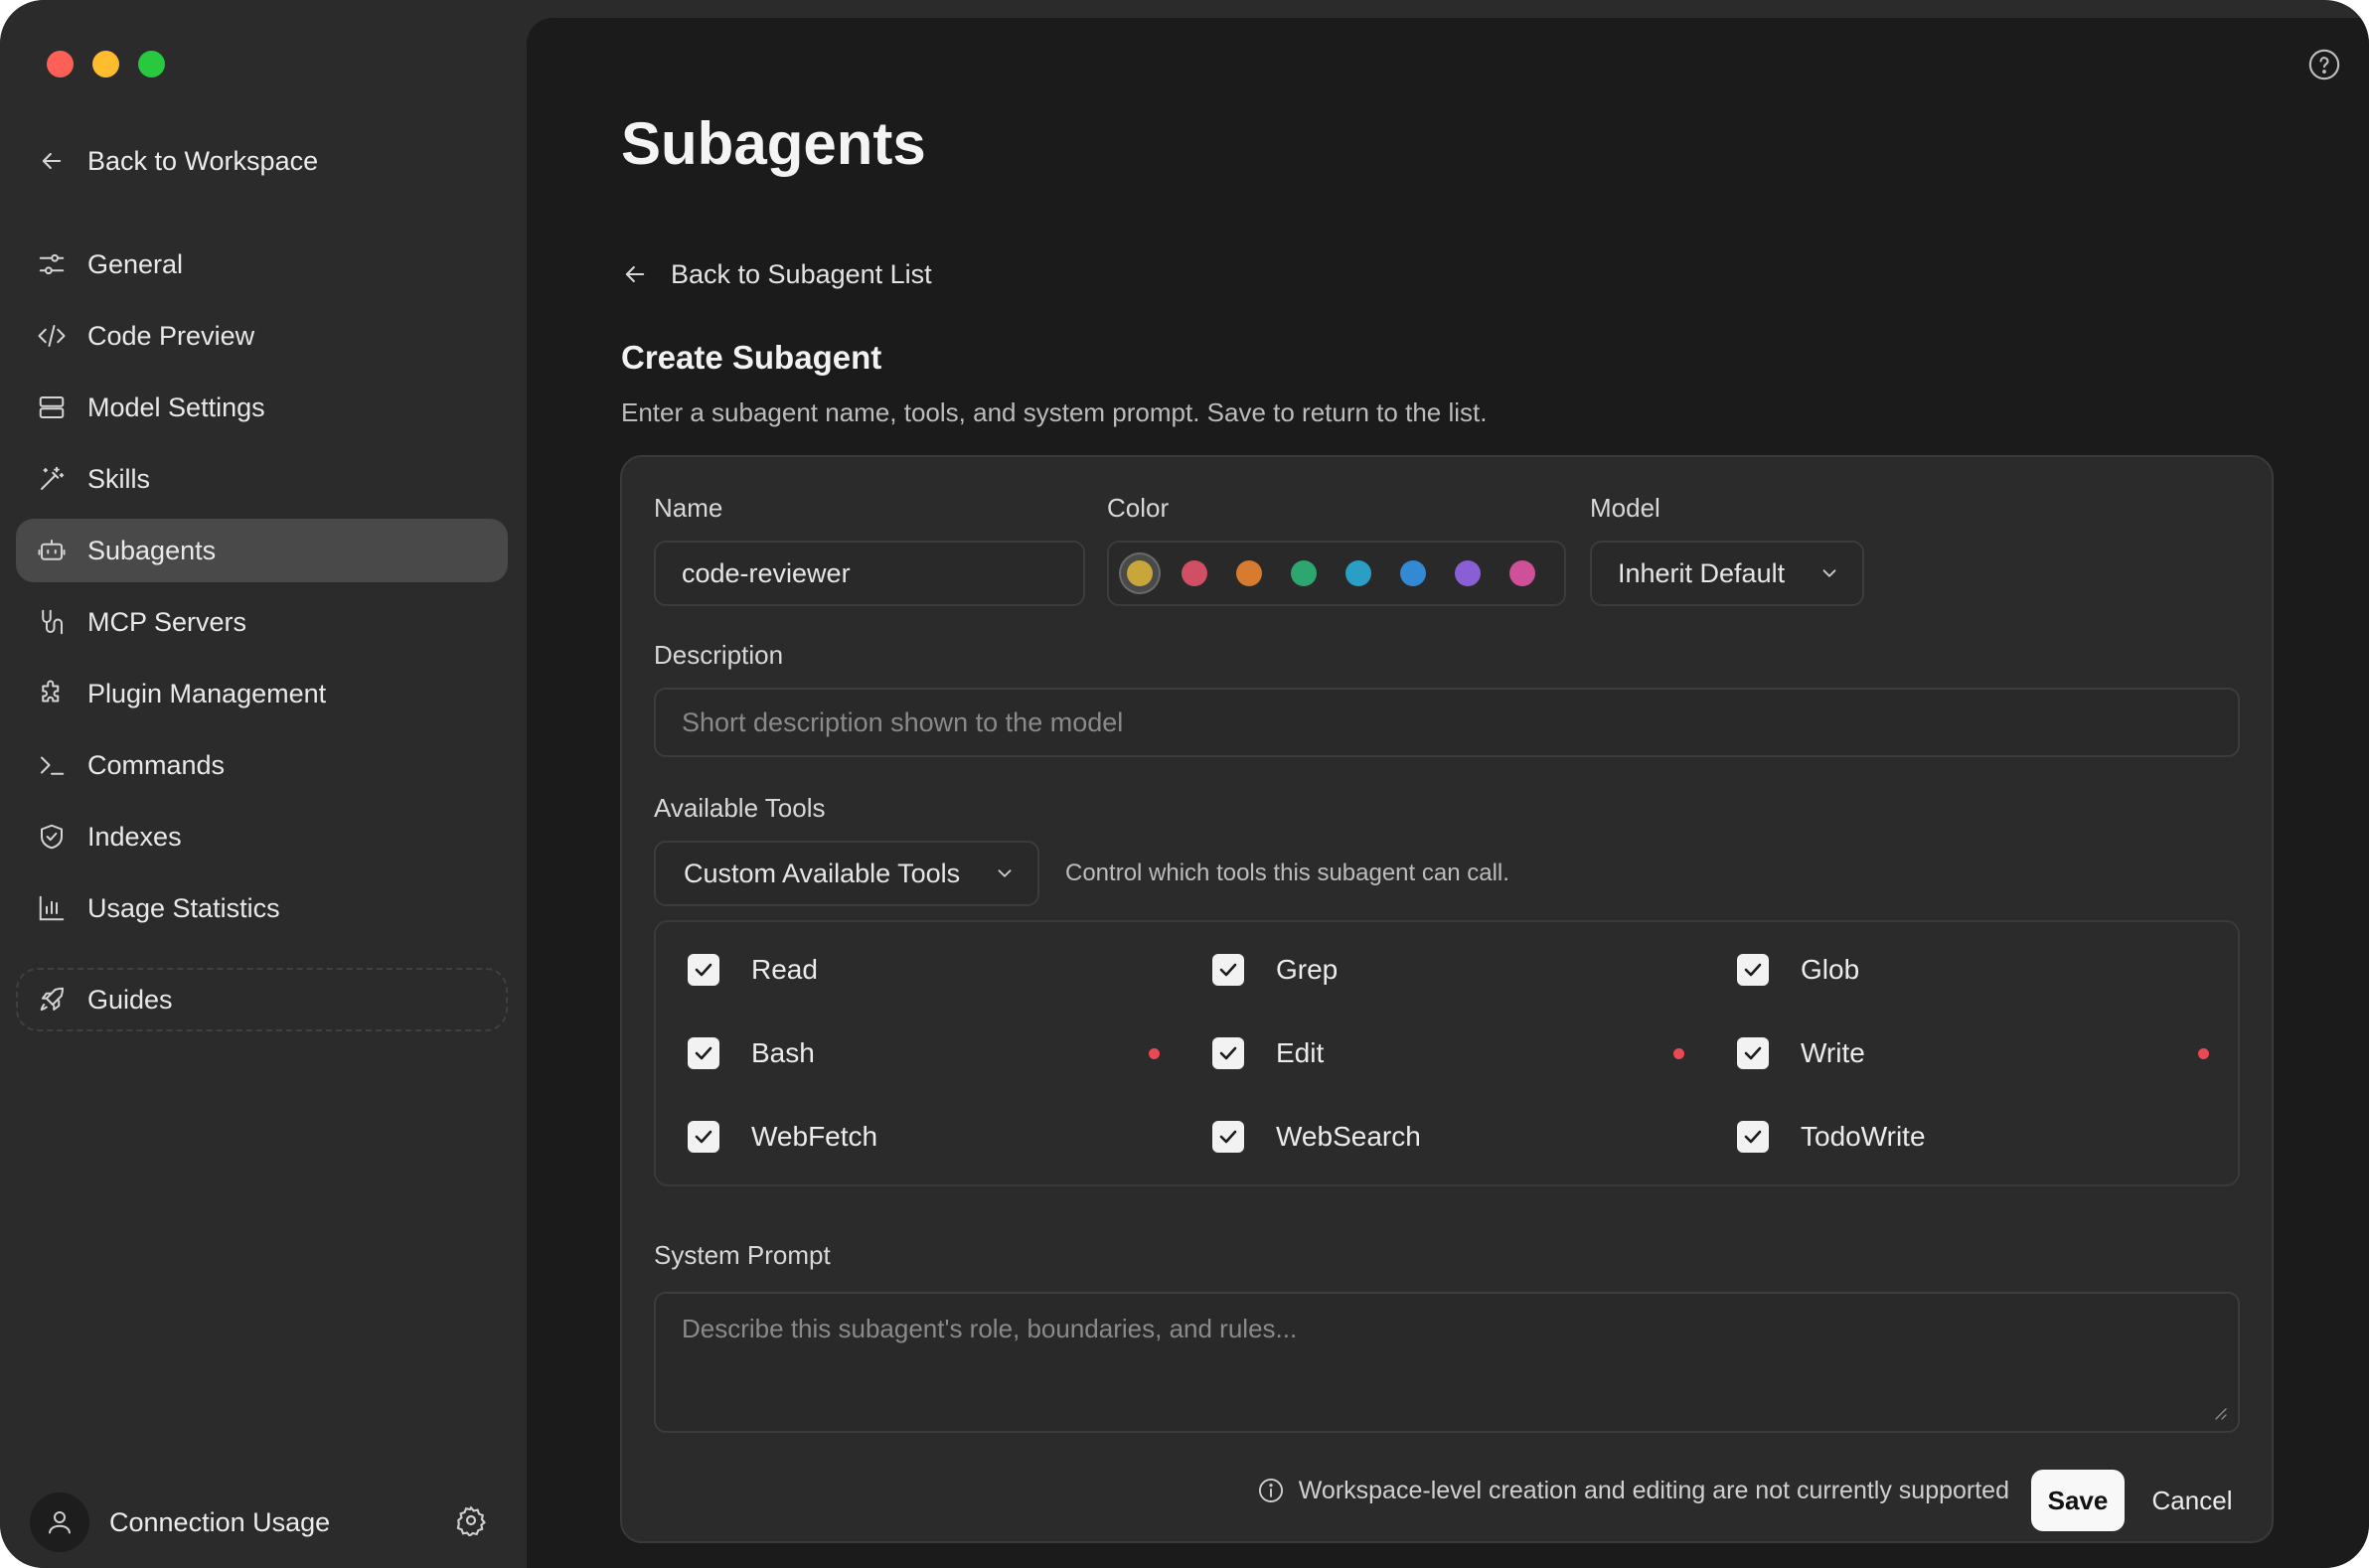 The width and height of the screenshot is (2369, 1568). What do you see at coordinates (220, 1521) in the screenshot?
I see `connection-usage-label: Connection Usage` at bounding box center [220, 1521].